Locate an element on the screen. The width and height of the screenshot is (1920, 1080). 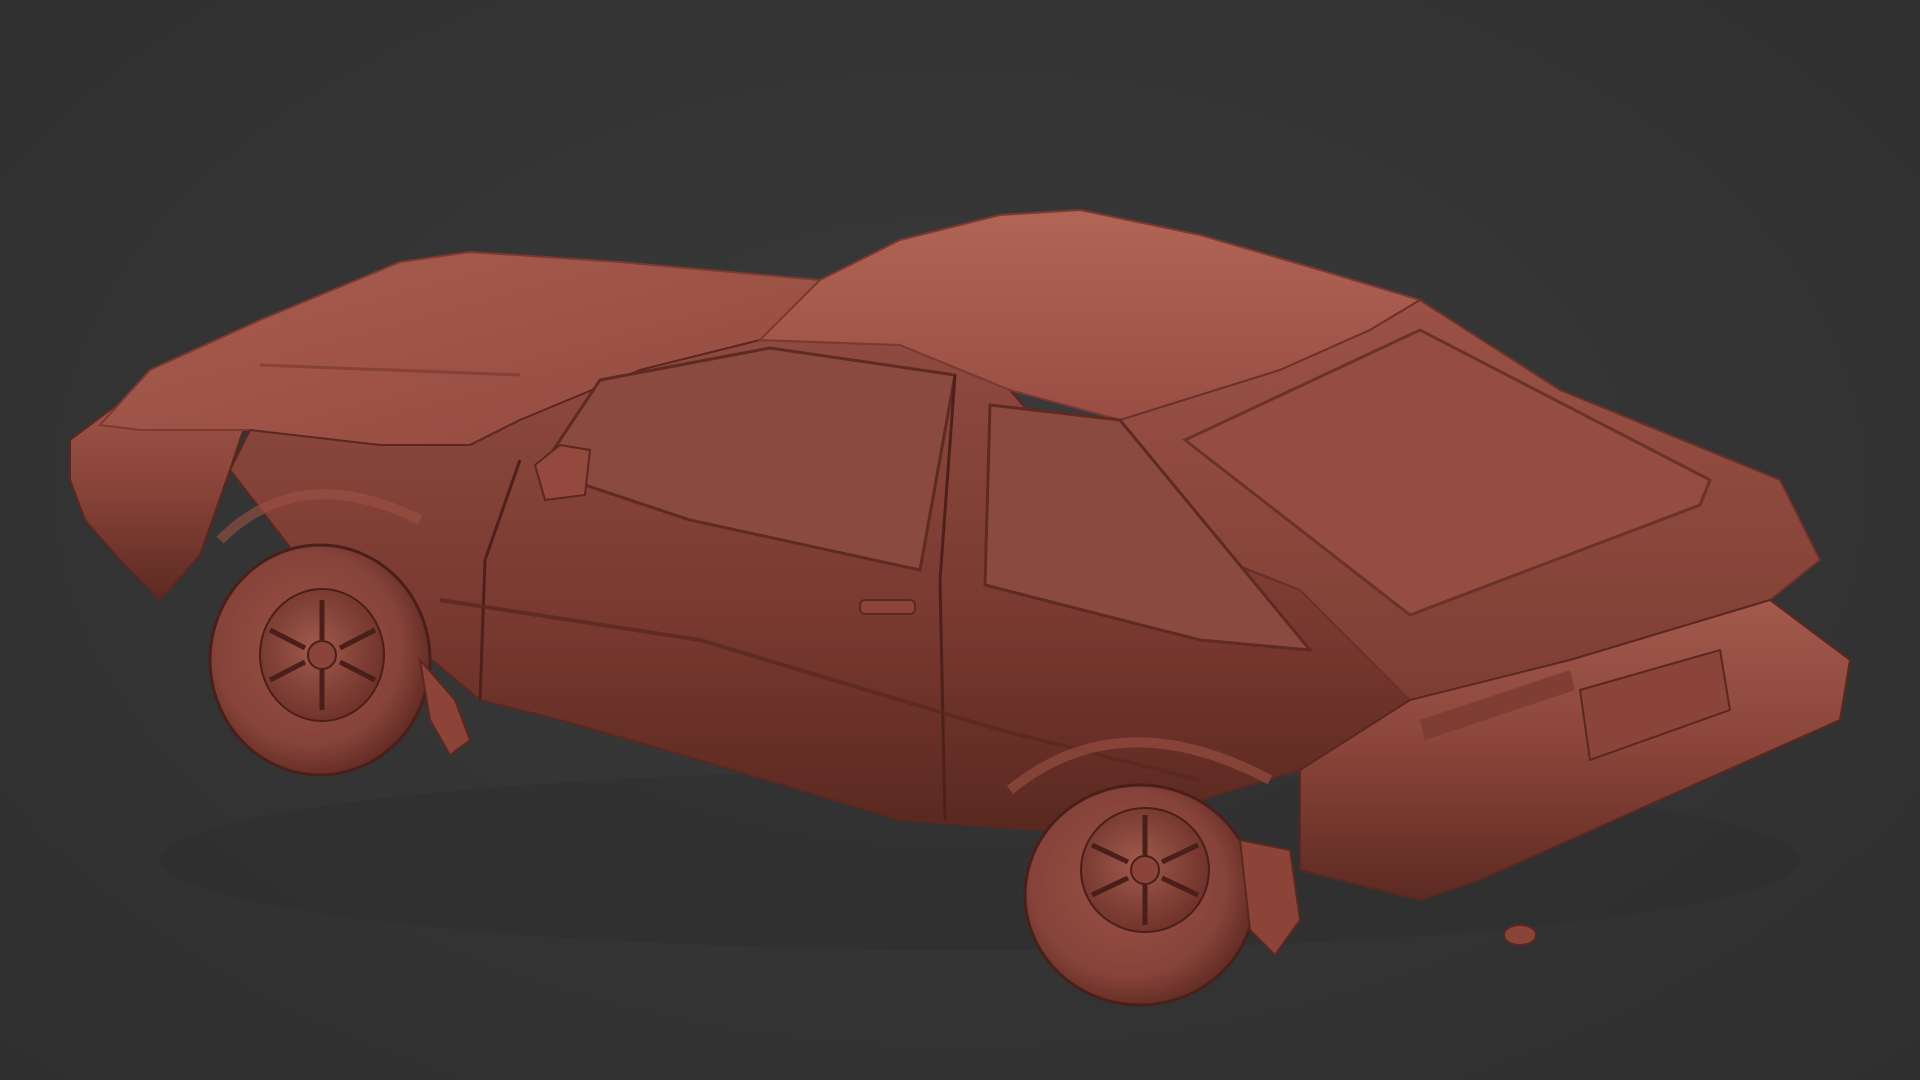
front-wheel is located at coordinates (320, 660).